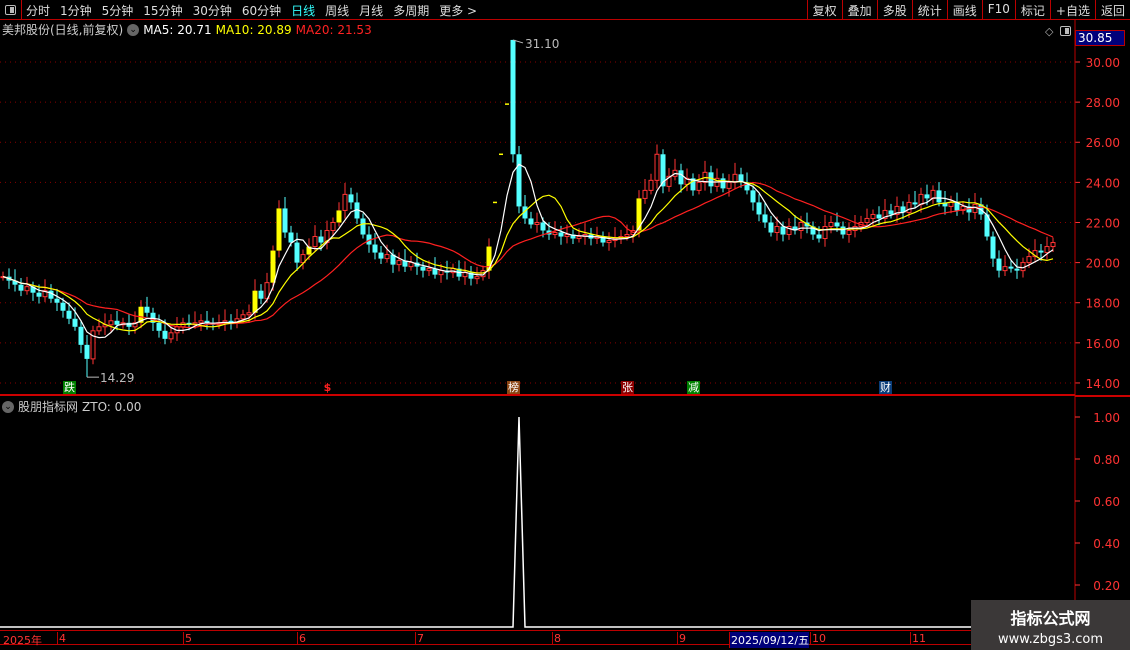 This screenshot has height=650, width=1130. What do you see at coordinates (1103, 304) in the screenshot?
I see `price-tick-label: 18.00` at bounding box center [1103, 304].